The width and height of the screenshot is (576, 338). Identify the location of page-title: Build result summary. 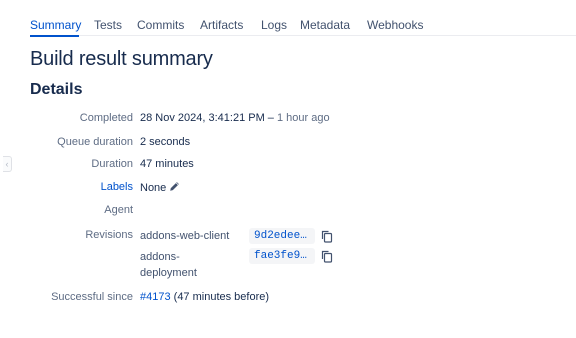
(121, 59).